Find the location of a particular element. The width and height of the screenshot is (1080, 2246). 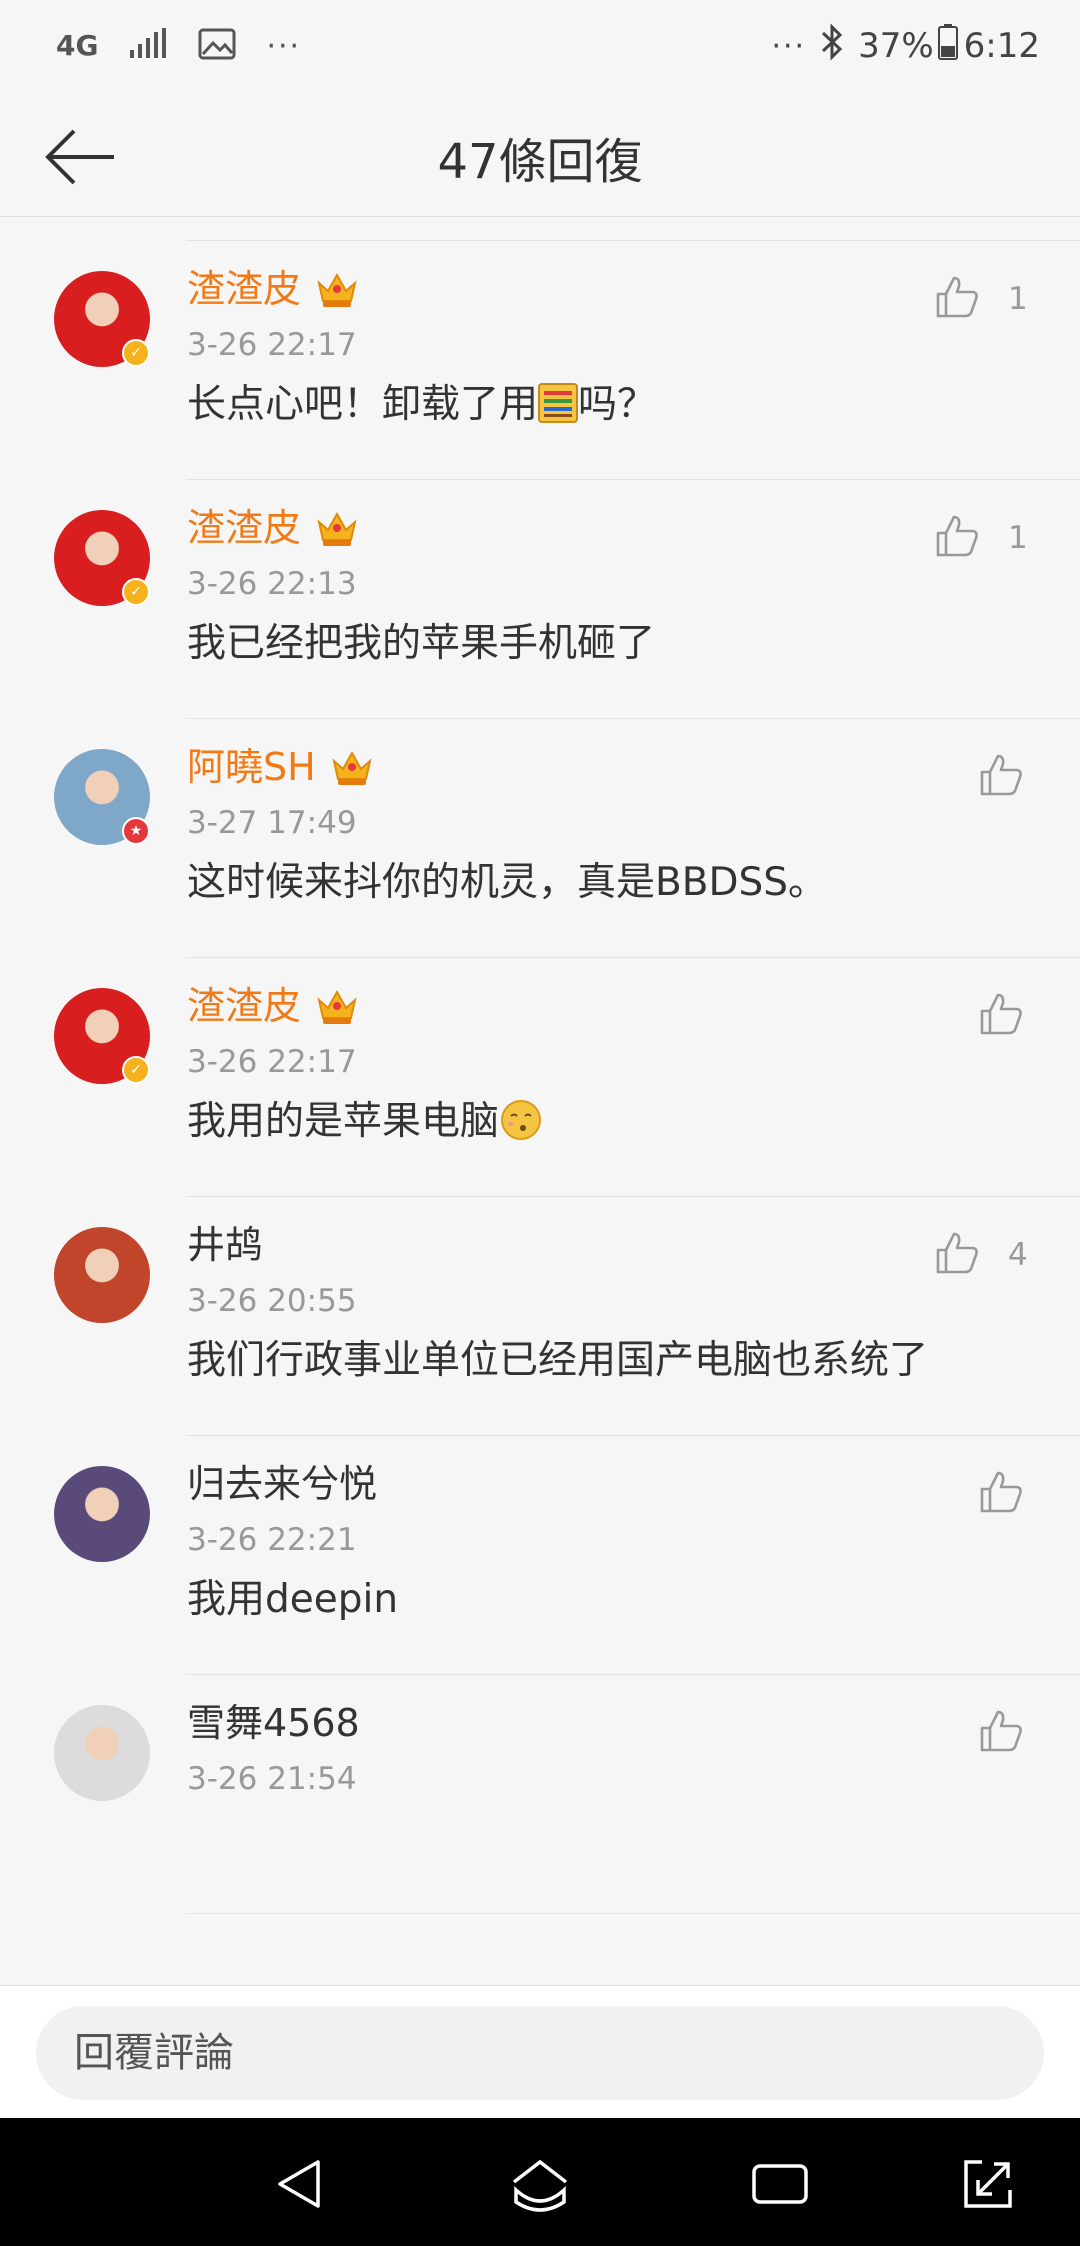

comment-item: 雪舞4568 3-26 21:54 is located at coordinates (540, 1794).